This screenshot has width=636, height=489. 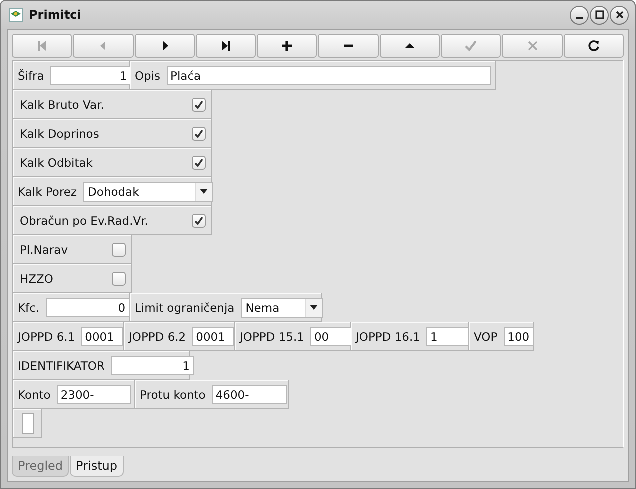 I want to click on plus-icon, so click(x=287, y=46).